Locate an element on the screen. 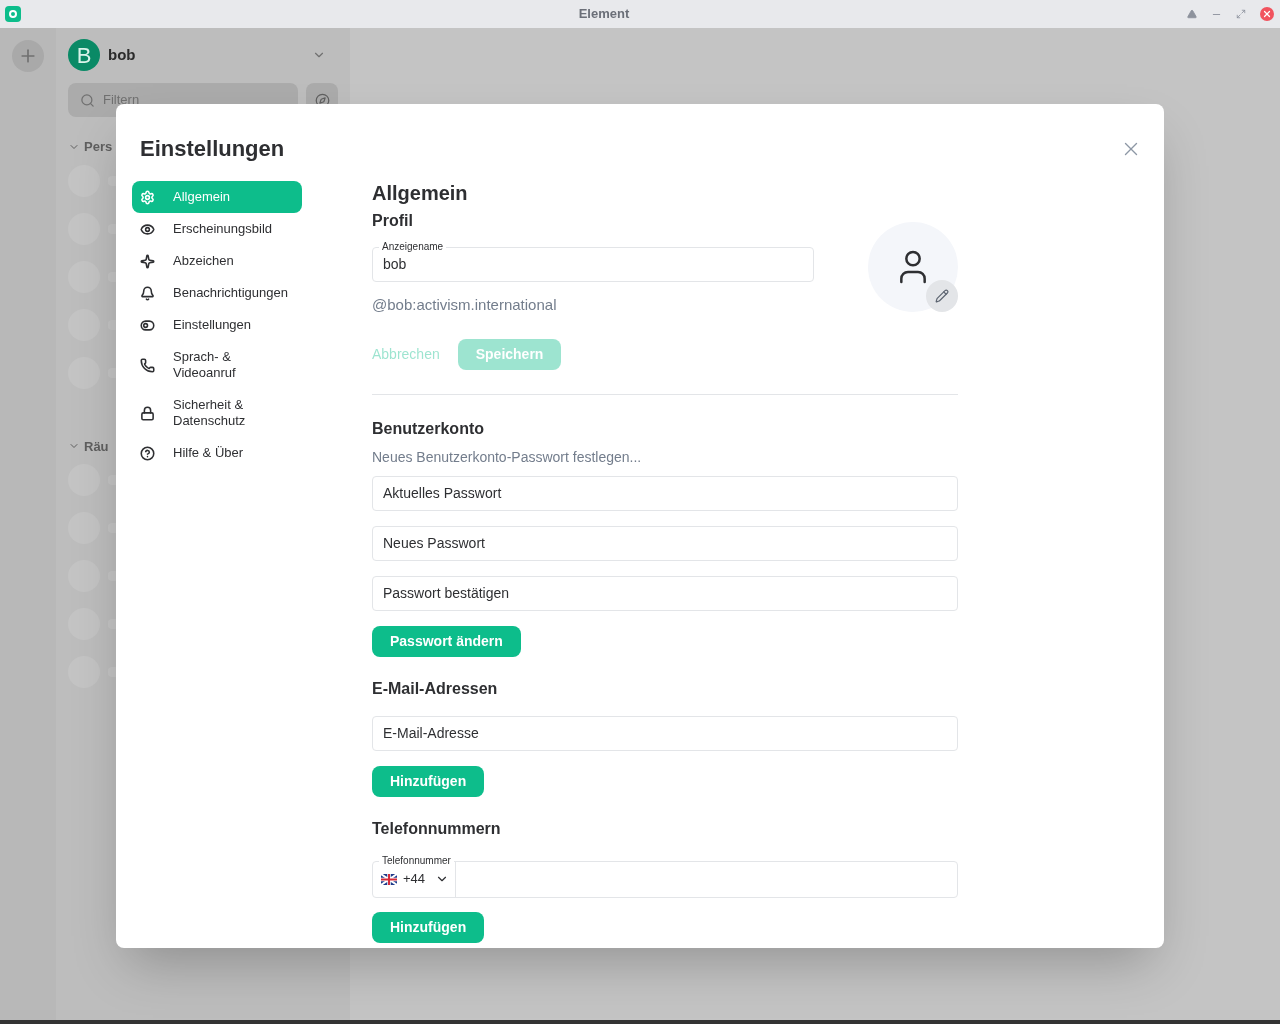  add-email-button: Hinzufügen is located at coordinates (428, 781).